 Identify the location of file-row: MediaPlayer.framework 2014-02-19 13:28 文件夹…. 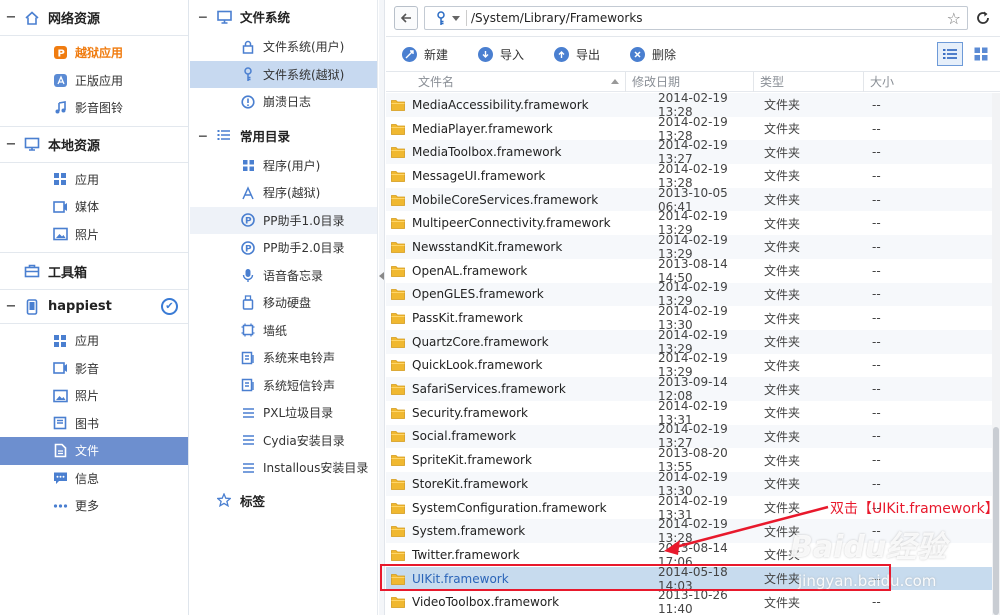
(689, 129).